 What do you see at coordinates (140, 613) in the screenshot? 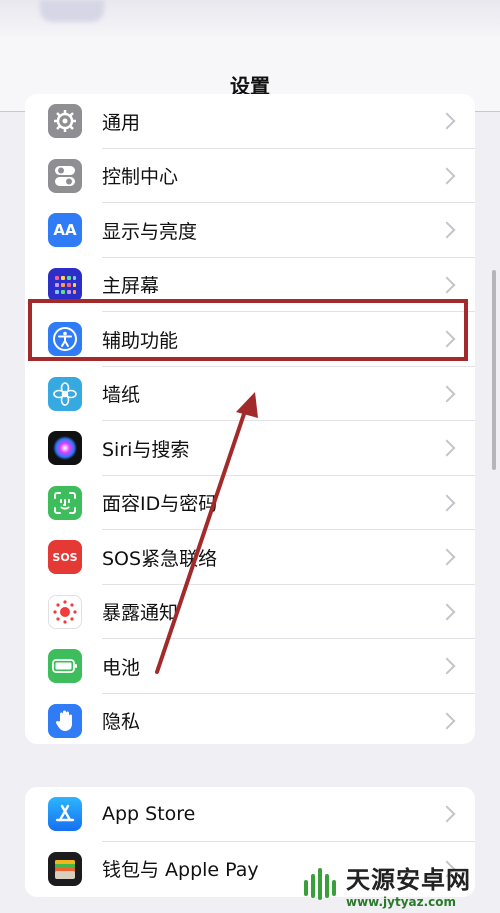
I see `settings-row-label: 暴露通知` at bounding box center [140, 613].